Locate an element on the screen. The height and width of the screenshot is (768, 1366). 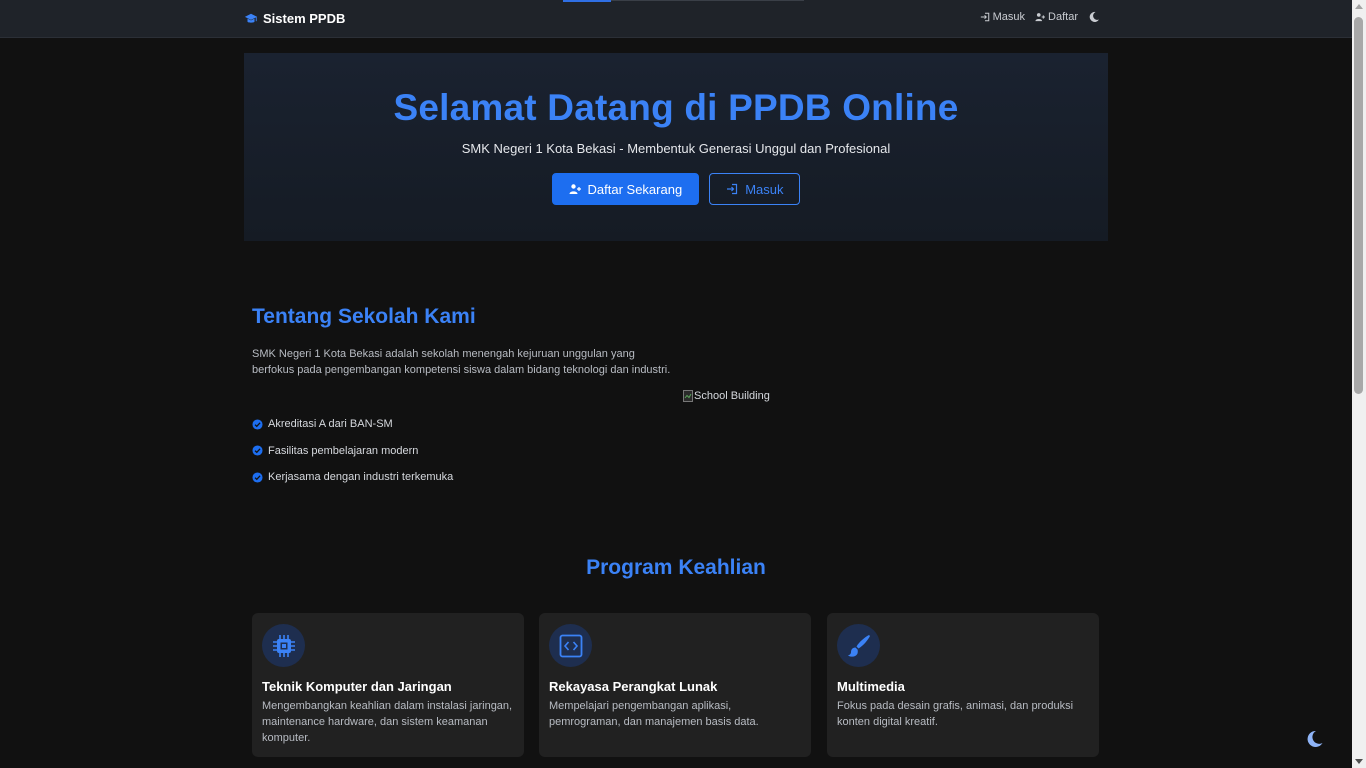
floating-theme-toggle is located at coordinates (1314, 739).